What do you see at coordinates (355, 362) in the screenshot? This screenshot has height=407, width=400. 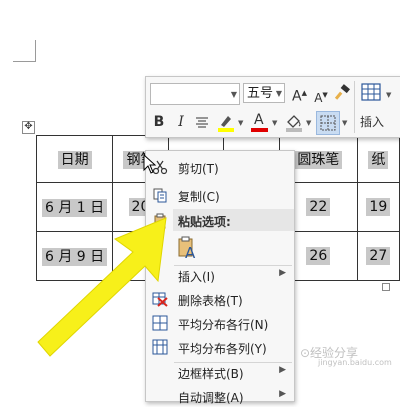 I see `watermark-url: jingyan.baidu.com` at bounding box center [355, 362].